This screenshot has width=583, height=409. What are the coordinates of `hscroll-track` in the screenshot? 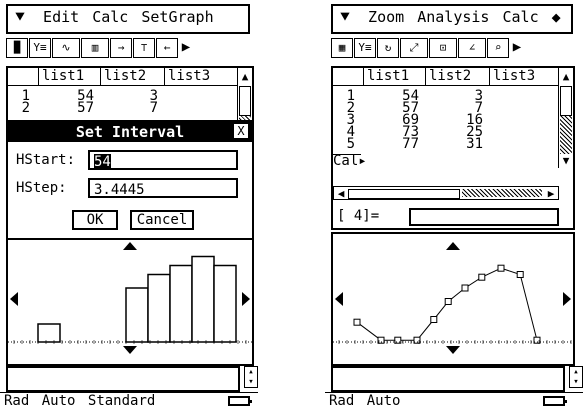 It's located at (502, 193).